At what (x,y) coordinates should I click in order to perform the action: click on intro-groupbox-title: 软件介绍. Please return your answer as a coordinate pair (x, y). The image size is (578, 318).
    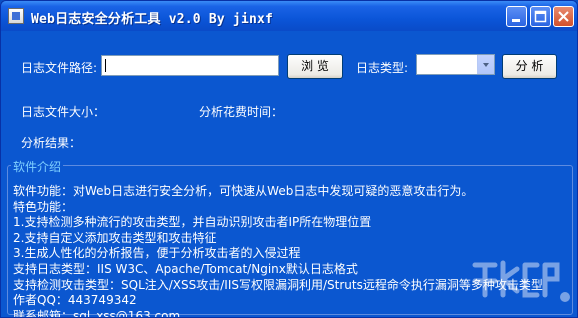
    Looking at the image, I should click on (37, 166).